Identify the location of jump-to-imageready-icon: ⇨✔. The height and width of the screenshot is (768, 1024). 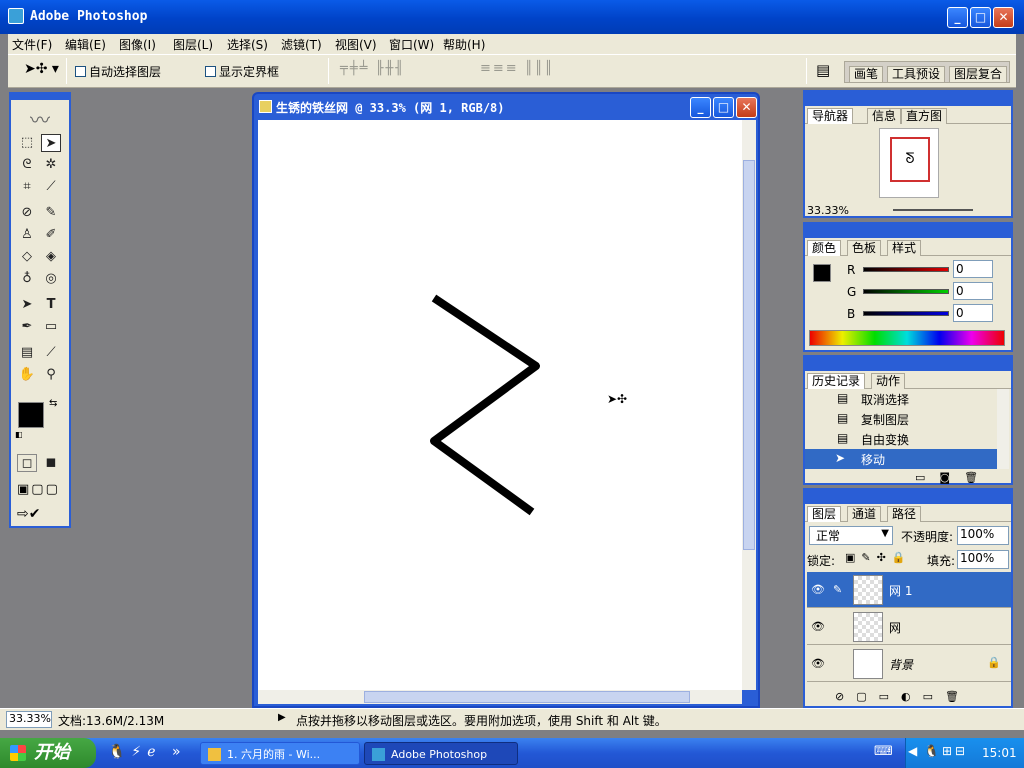
(28, 514).